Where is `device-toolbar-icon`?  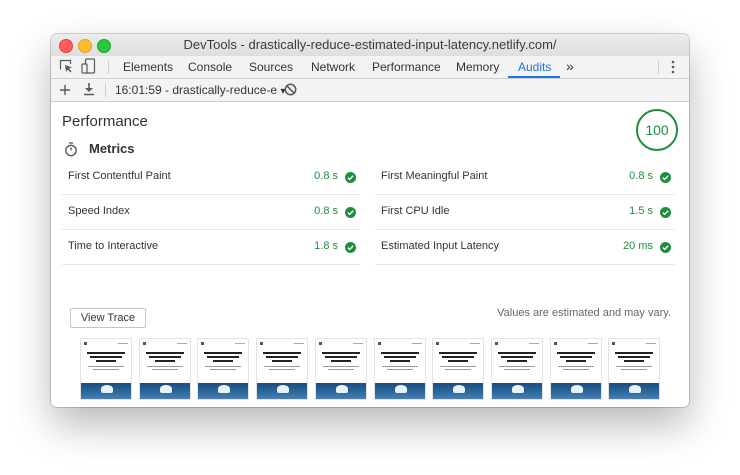
device-toolbar-icon is located at coordinates (88, 68).